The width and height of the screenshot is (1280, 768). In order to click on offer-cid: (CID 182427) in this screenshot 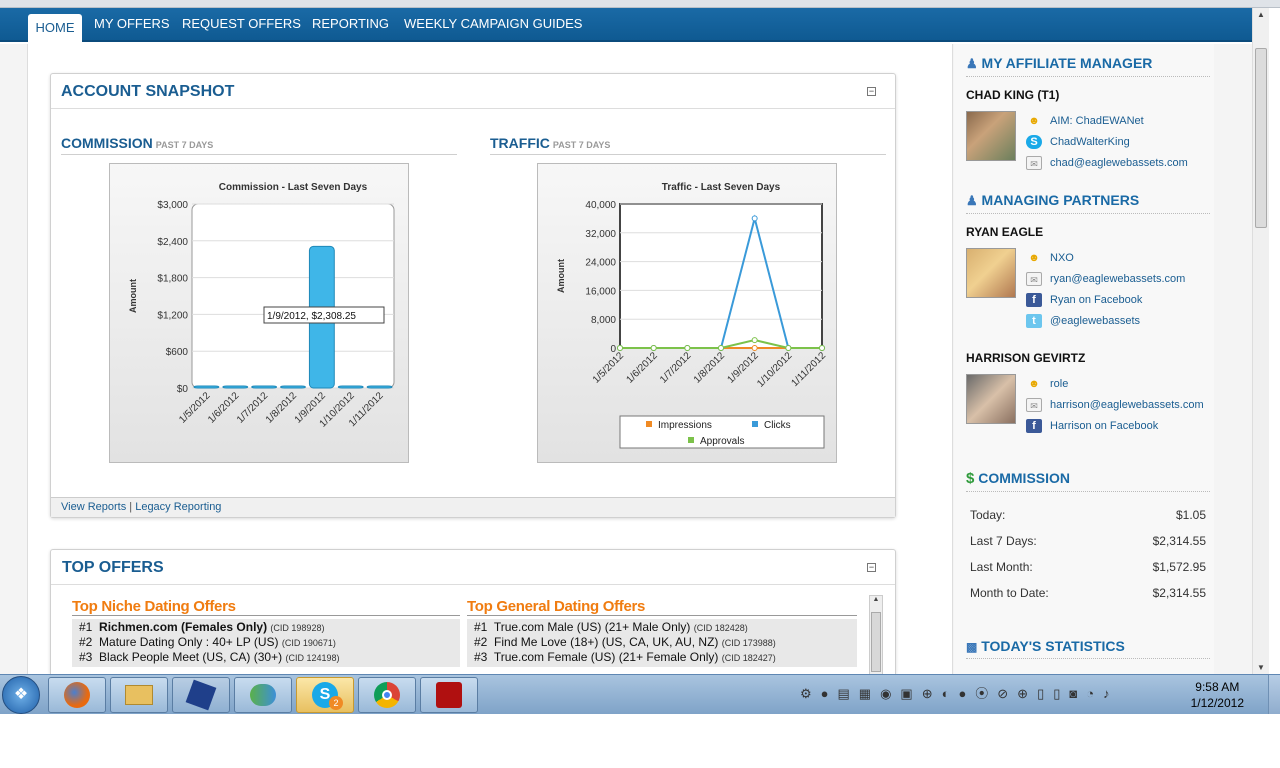, I will do `click(748, 658)`.